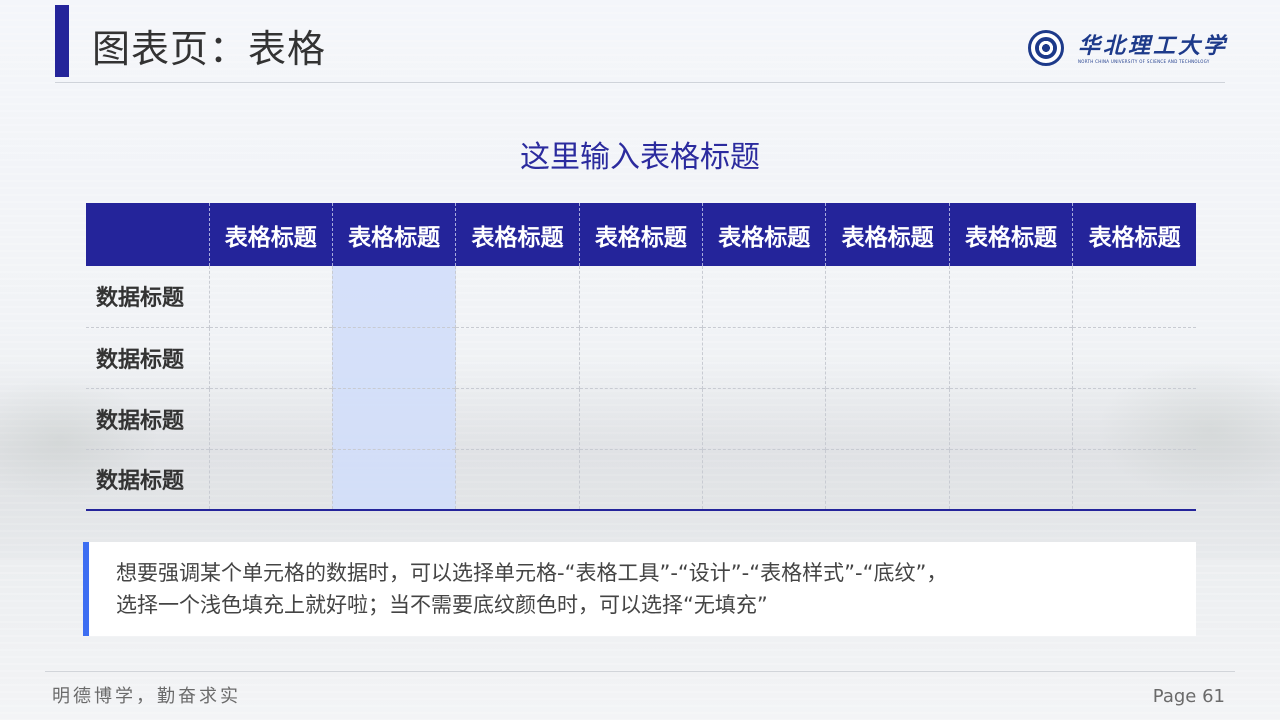 This screenshot has height=720, width=1280. I want to click on university-seal-icon, so click(1045, 48).